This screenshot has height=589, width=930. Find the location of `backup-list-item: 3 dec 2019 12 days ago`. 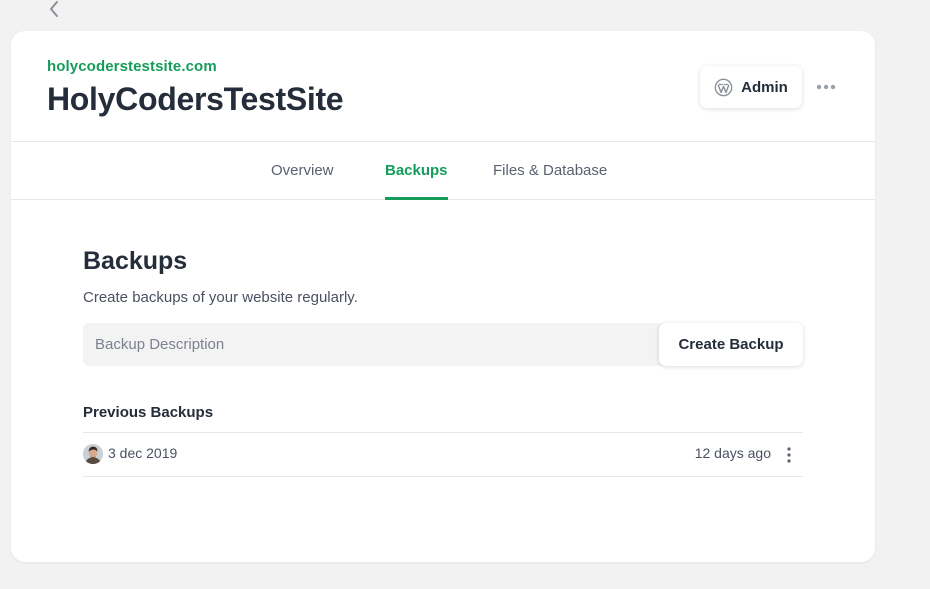

backup-list-item: 3 dec 2019 12 days ago is located at coordinates (443, 454).